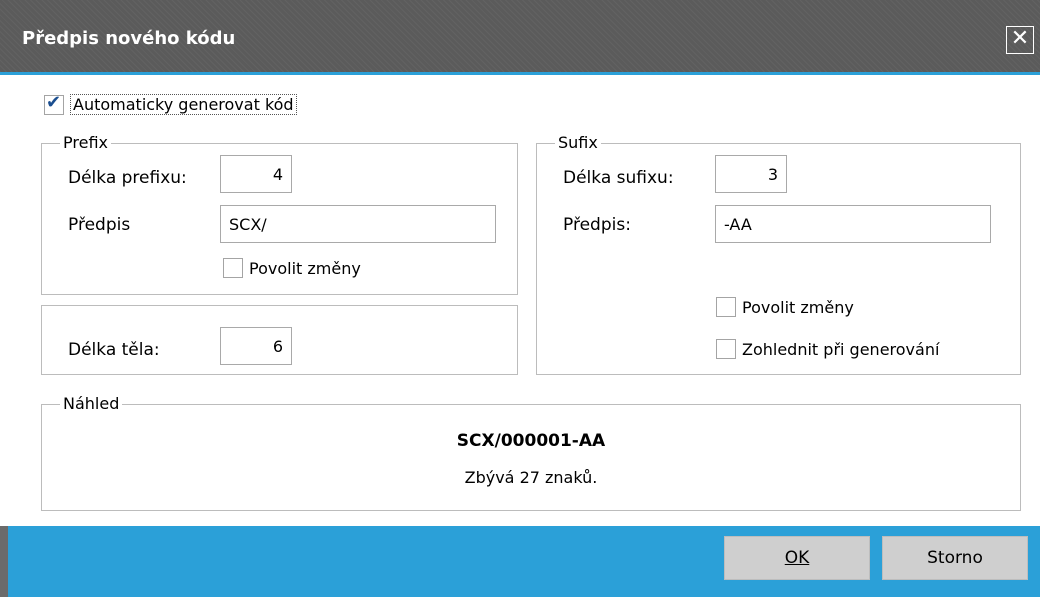  Describe the element at coordinates (91, 403) in the screenshot. I see `preview-legend: Náhled` at that location.